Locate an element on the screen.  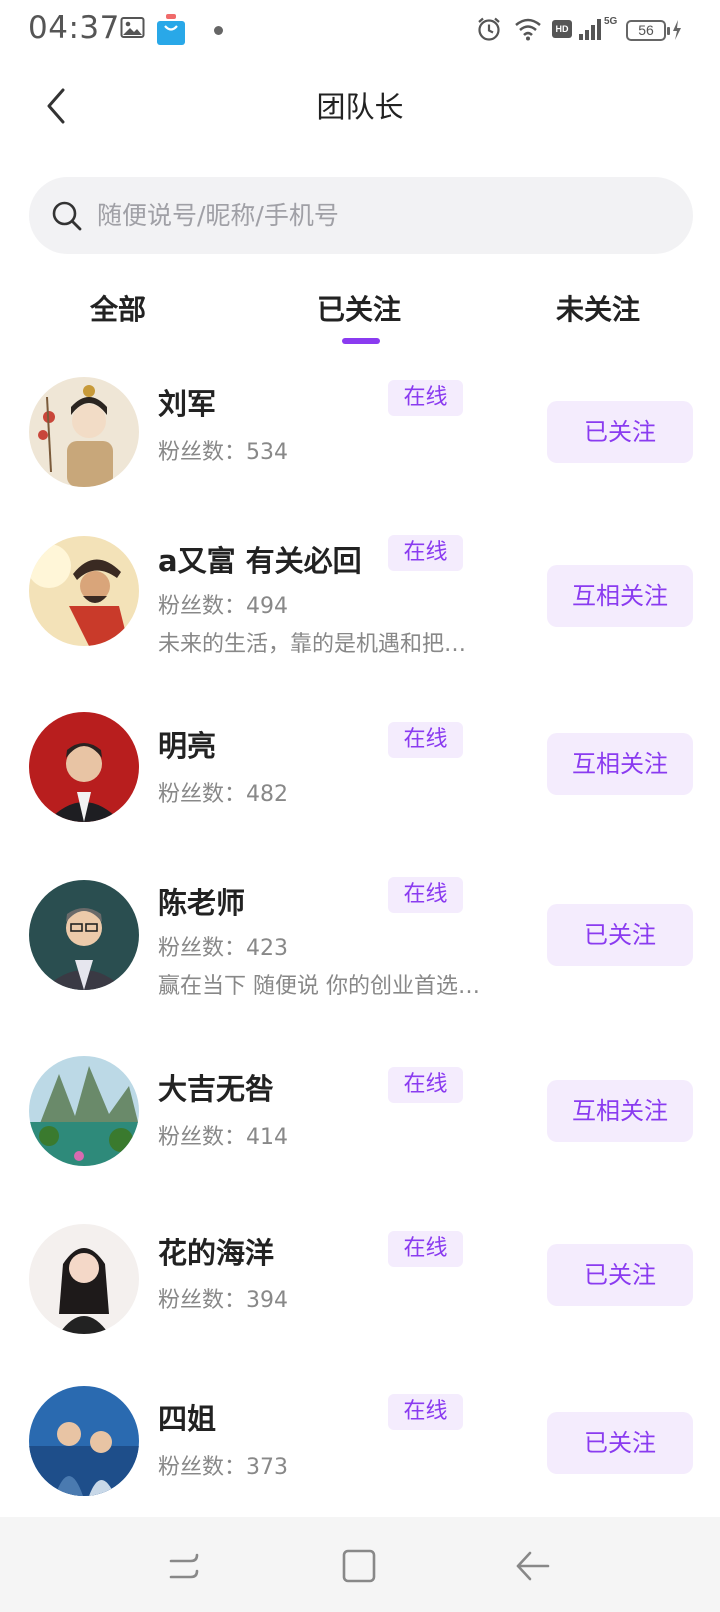
home-icon is located at coordinates (359, 1566).